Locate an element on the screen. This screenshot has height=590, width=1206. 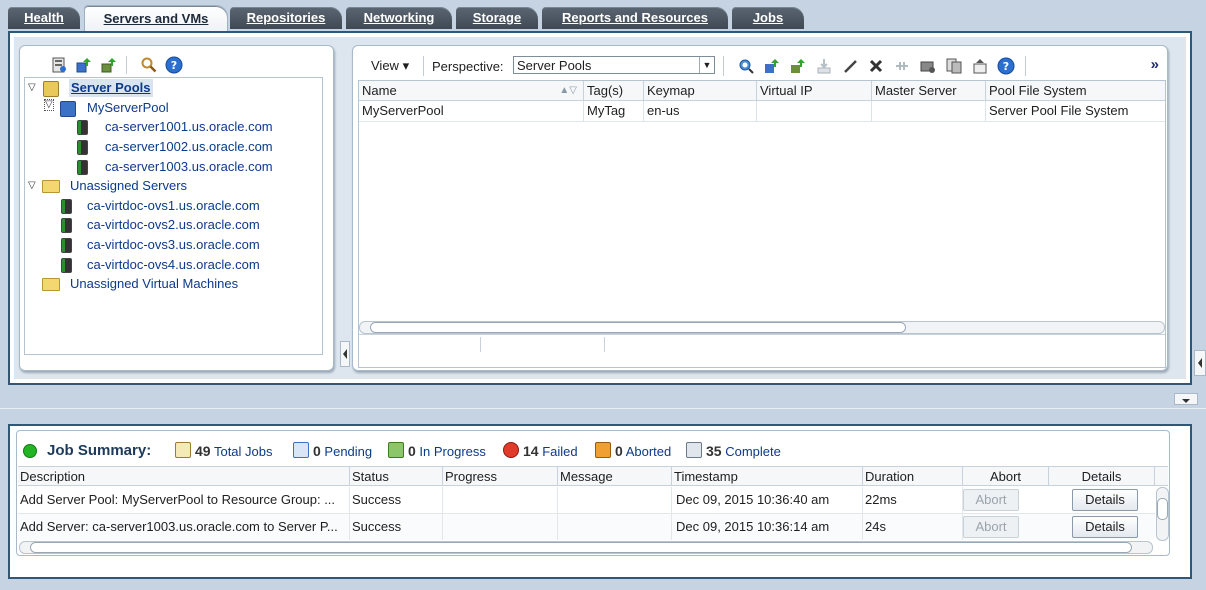
total-jobs-stat: 49 Total Jobs is located at coordinates (224, 451).